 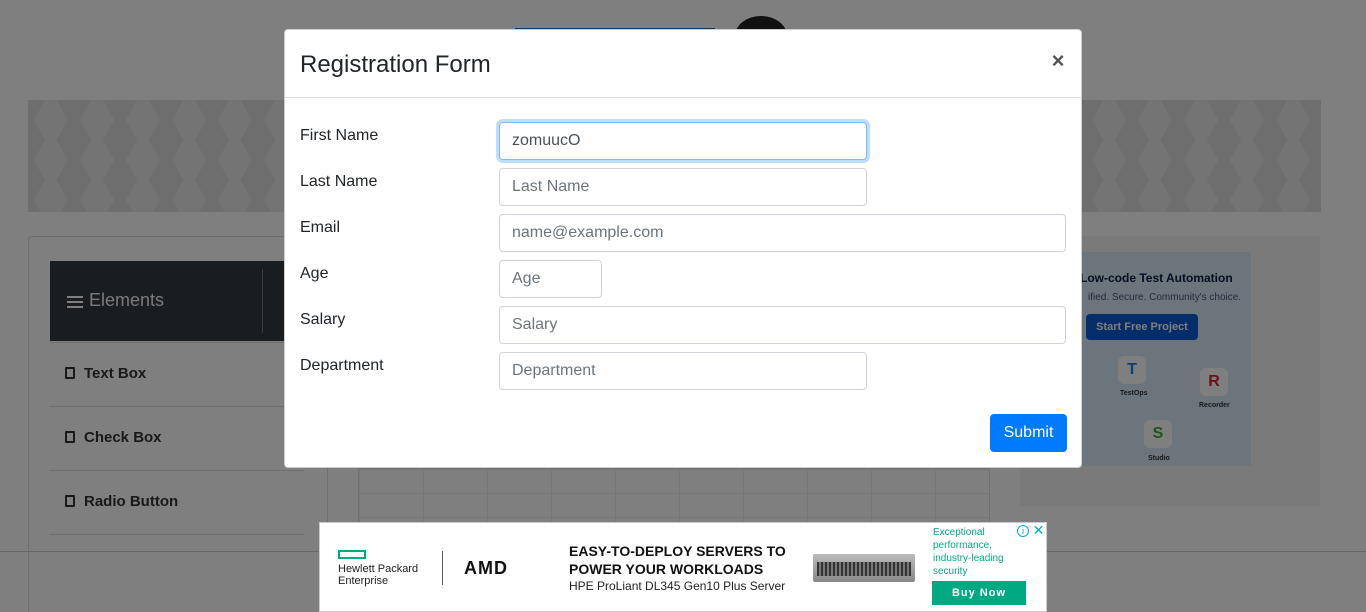 I want to click on last-name-input, so click(x=683, y=187).